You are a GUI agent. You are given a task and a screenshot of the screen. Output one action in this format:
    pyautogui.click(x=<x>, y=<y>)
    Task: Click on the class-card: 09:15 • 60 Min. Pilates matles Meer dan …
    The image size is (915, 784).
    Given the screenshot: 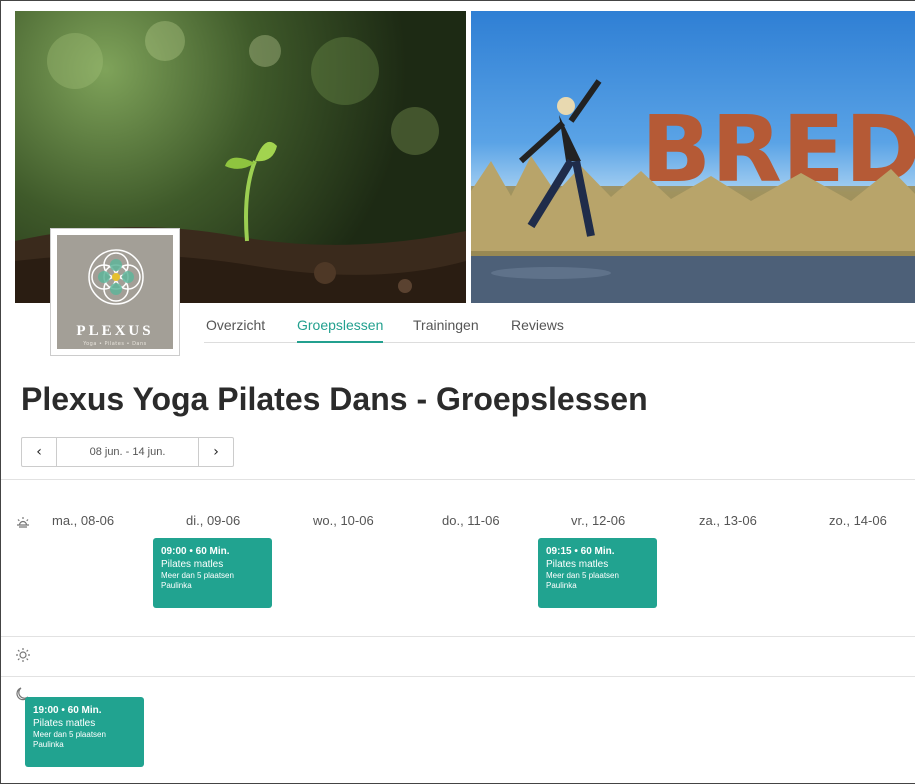 What is the action you would take?
    pyautogui.click(x=597, y=573)
    